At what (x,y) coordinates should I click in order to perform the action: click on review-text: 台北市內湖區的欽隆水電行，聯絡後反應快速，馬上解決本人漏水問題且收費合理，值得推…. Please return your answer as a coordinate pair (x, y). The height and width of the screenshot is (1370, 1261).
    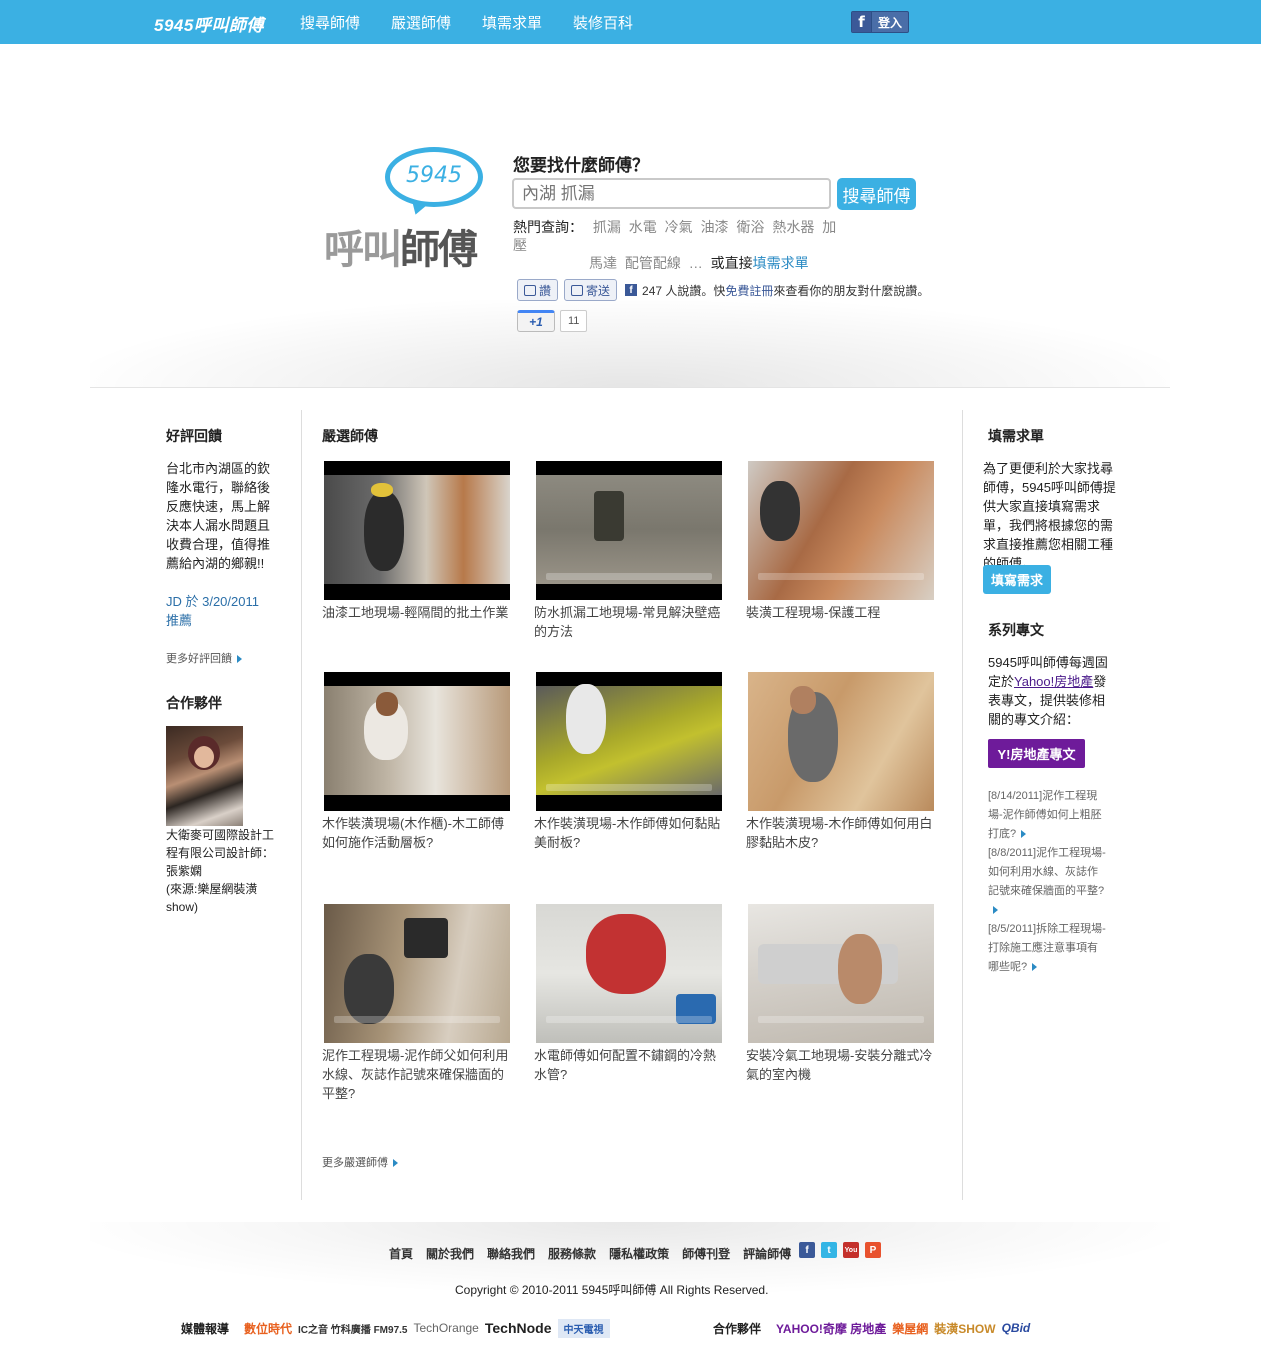
    Looking at the image, I should click on (218, 516).